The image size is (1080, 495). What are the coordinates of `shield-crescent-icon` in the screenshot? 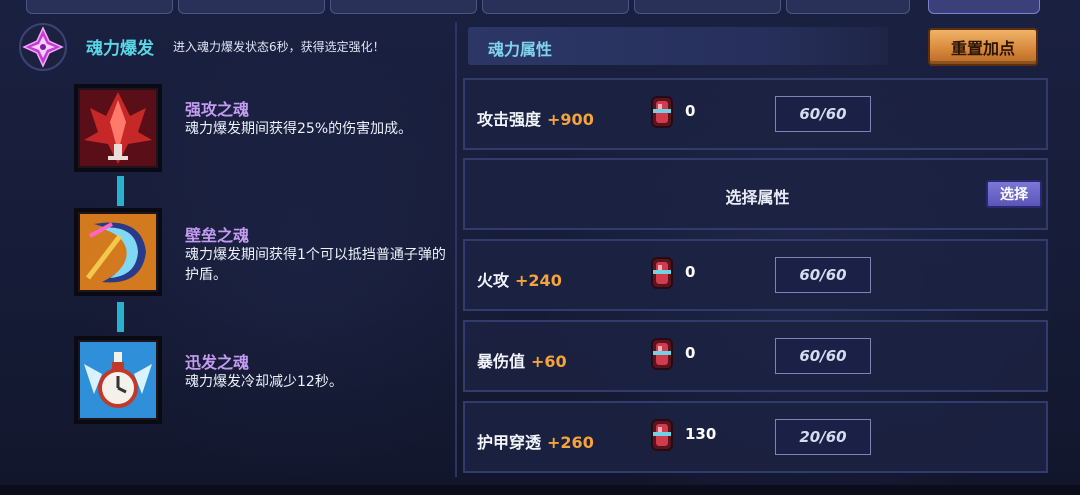 It's located at (118, 252).